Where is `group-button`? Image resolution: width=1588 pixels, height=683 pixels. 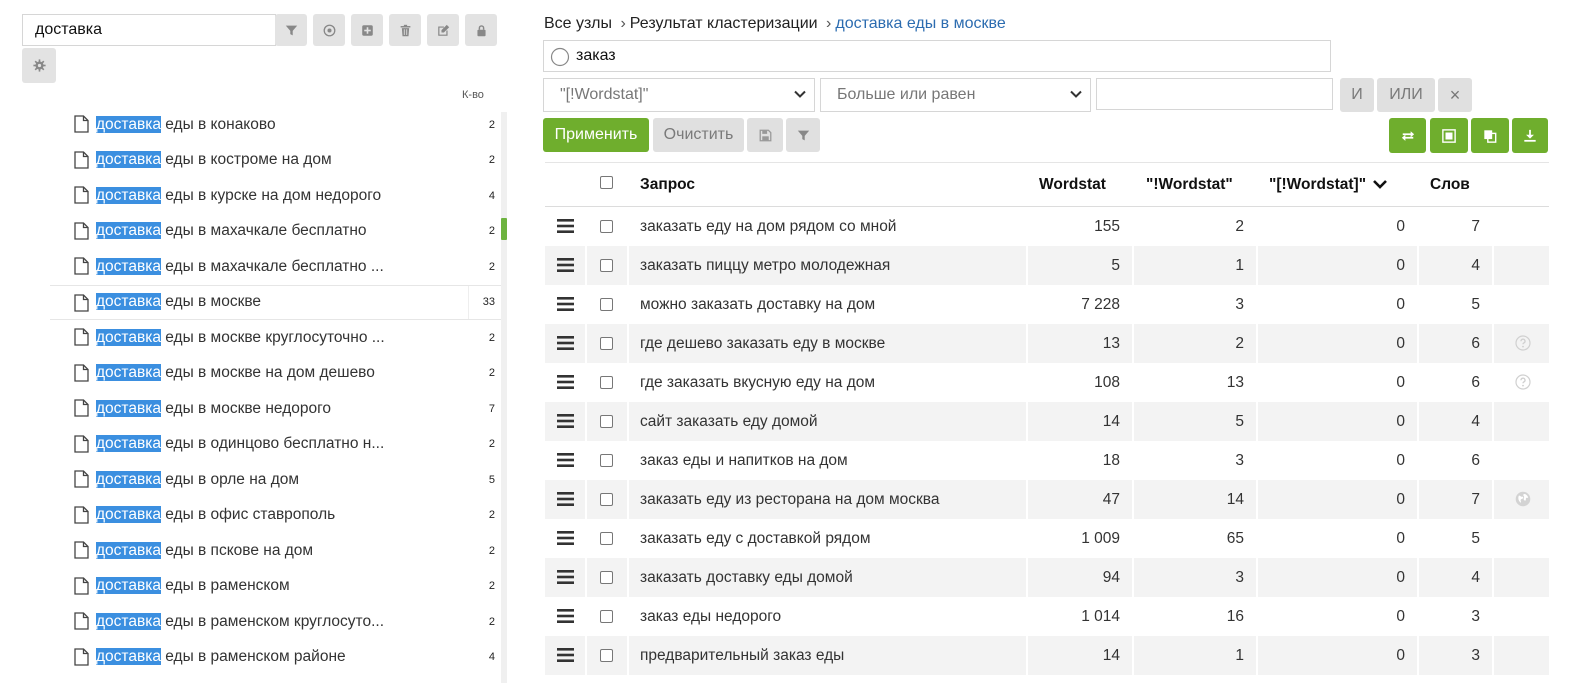 group-button is located at coordinates (1449, 135).